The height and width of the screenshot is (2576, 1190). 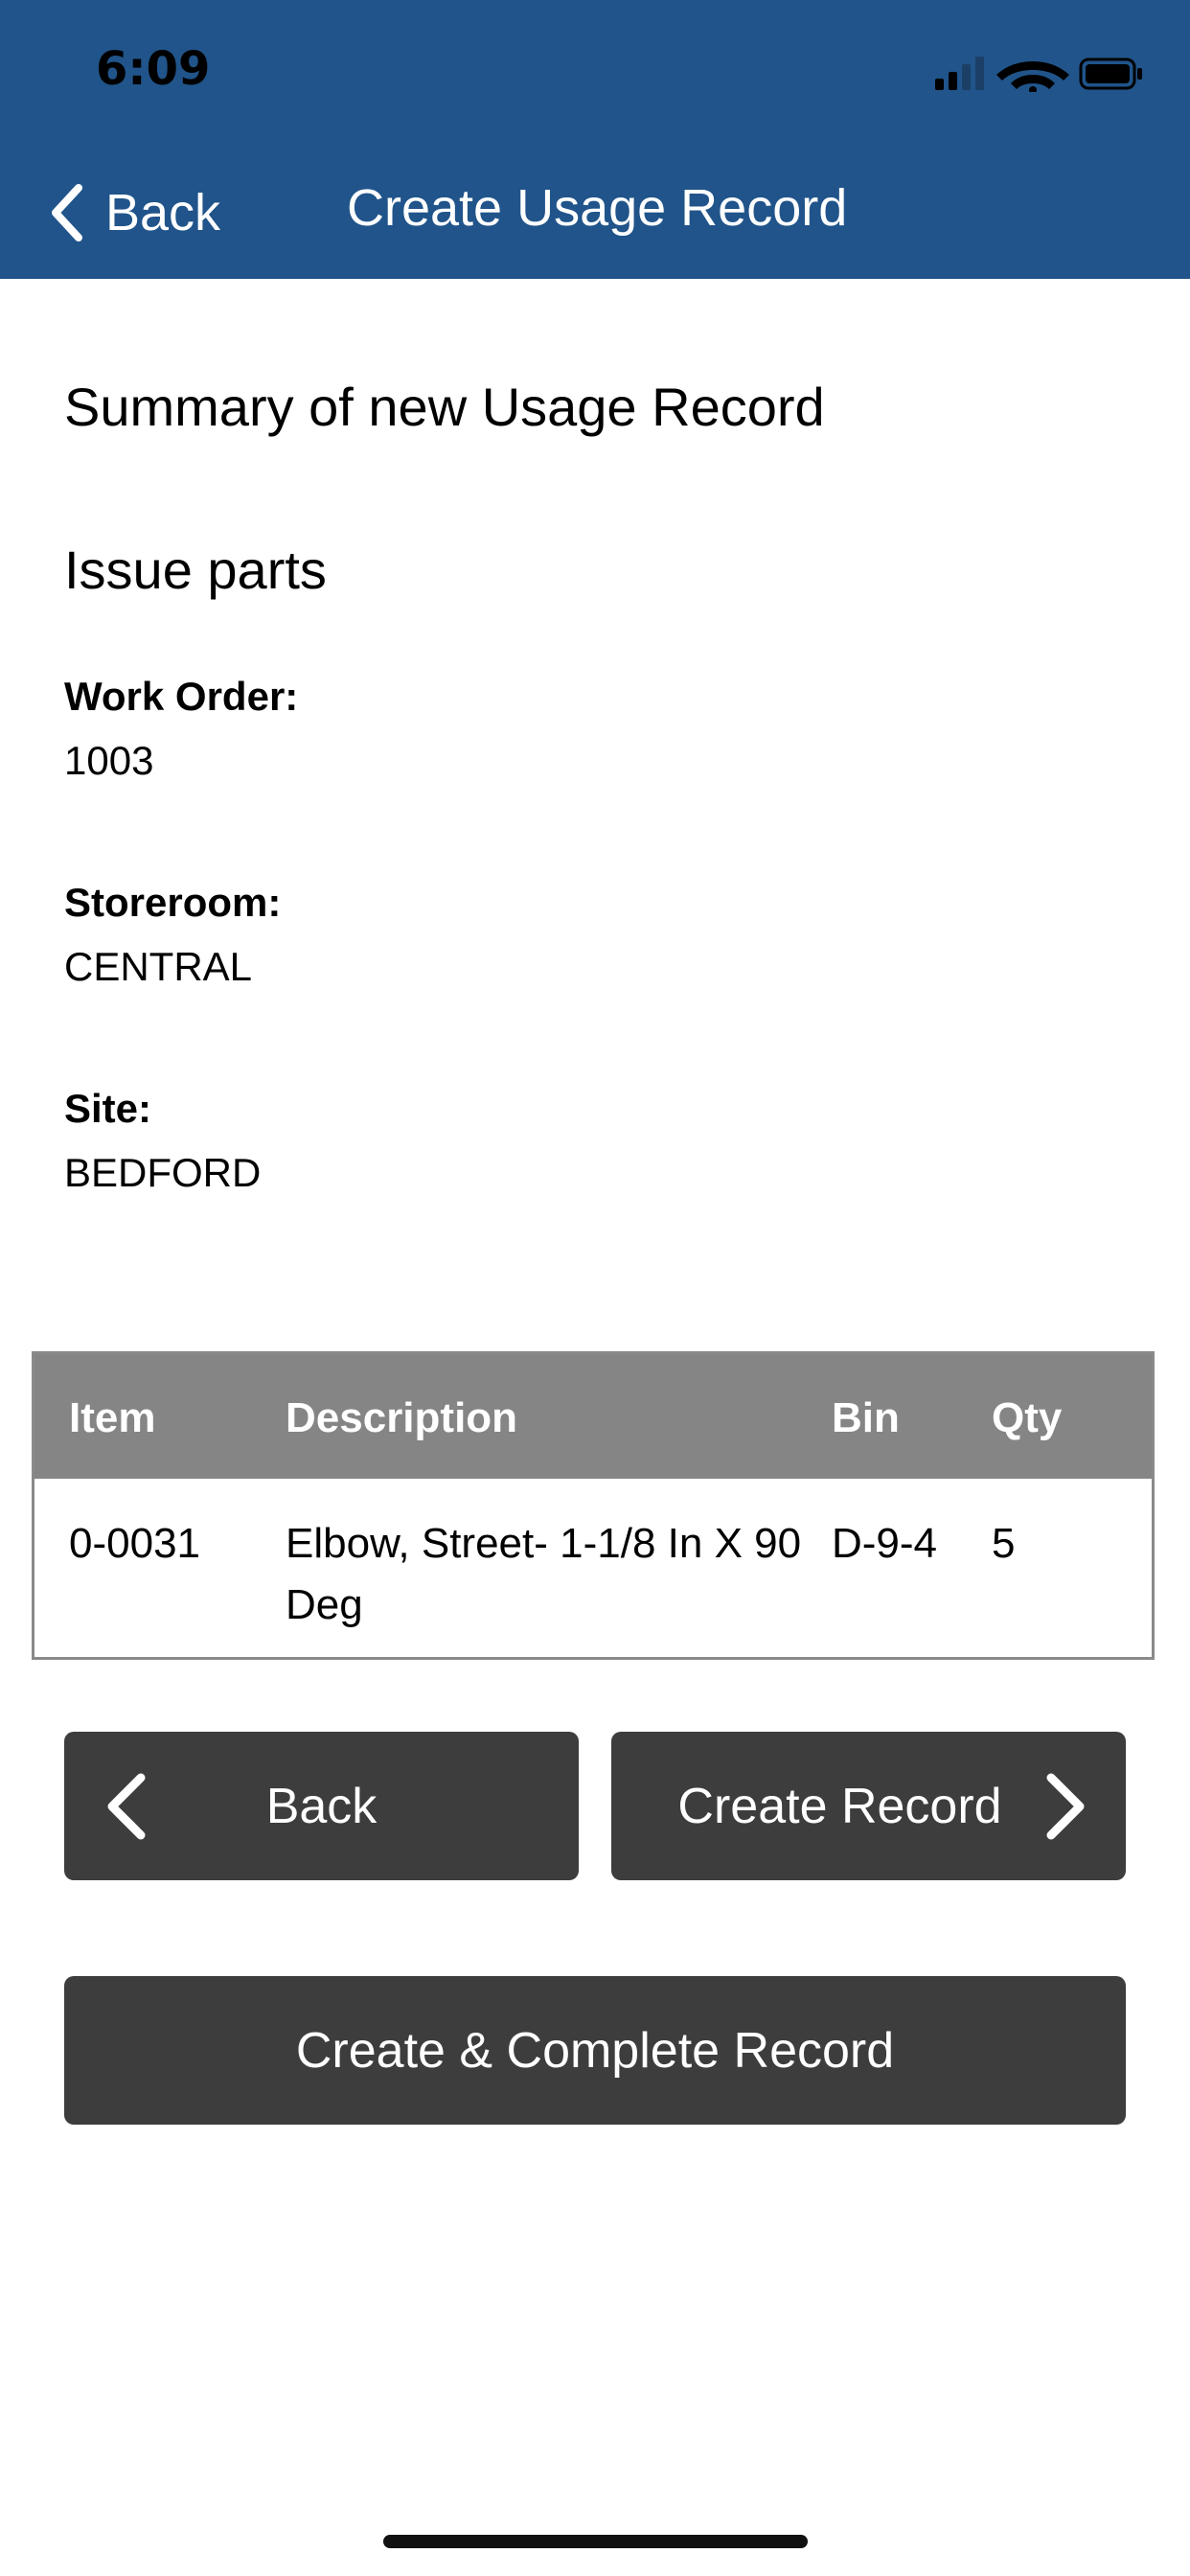 What do you see at coordinates (154, 69) in the screenshot?
I see `status-time: 6:09` at bounding box center [154, 69].